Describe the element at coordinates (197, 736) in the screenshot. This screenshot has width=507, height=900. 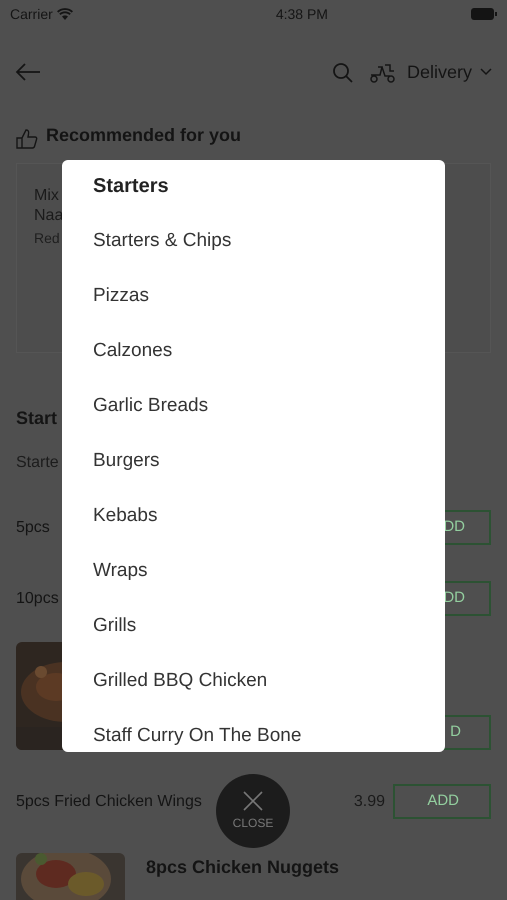
I see `menu-item: Staff Curry On The Bone` at that location.